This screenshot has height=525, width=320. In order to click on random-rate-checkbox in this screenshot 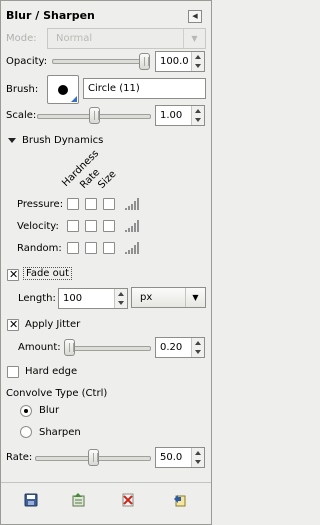, I will do `click(91, 248)`.